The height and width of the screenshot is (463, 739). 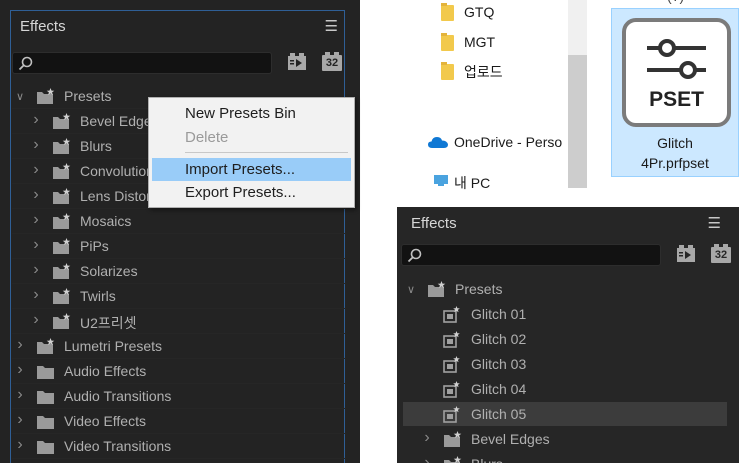 What do you see at coordinates (479, 42) in the screenshot?
I see `folder-mgt: MGT` at bounding box center [479, 42].